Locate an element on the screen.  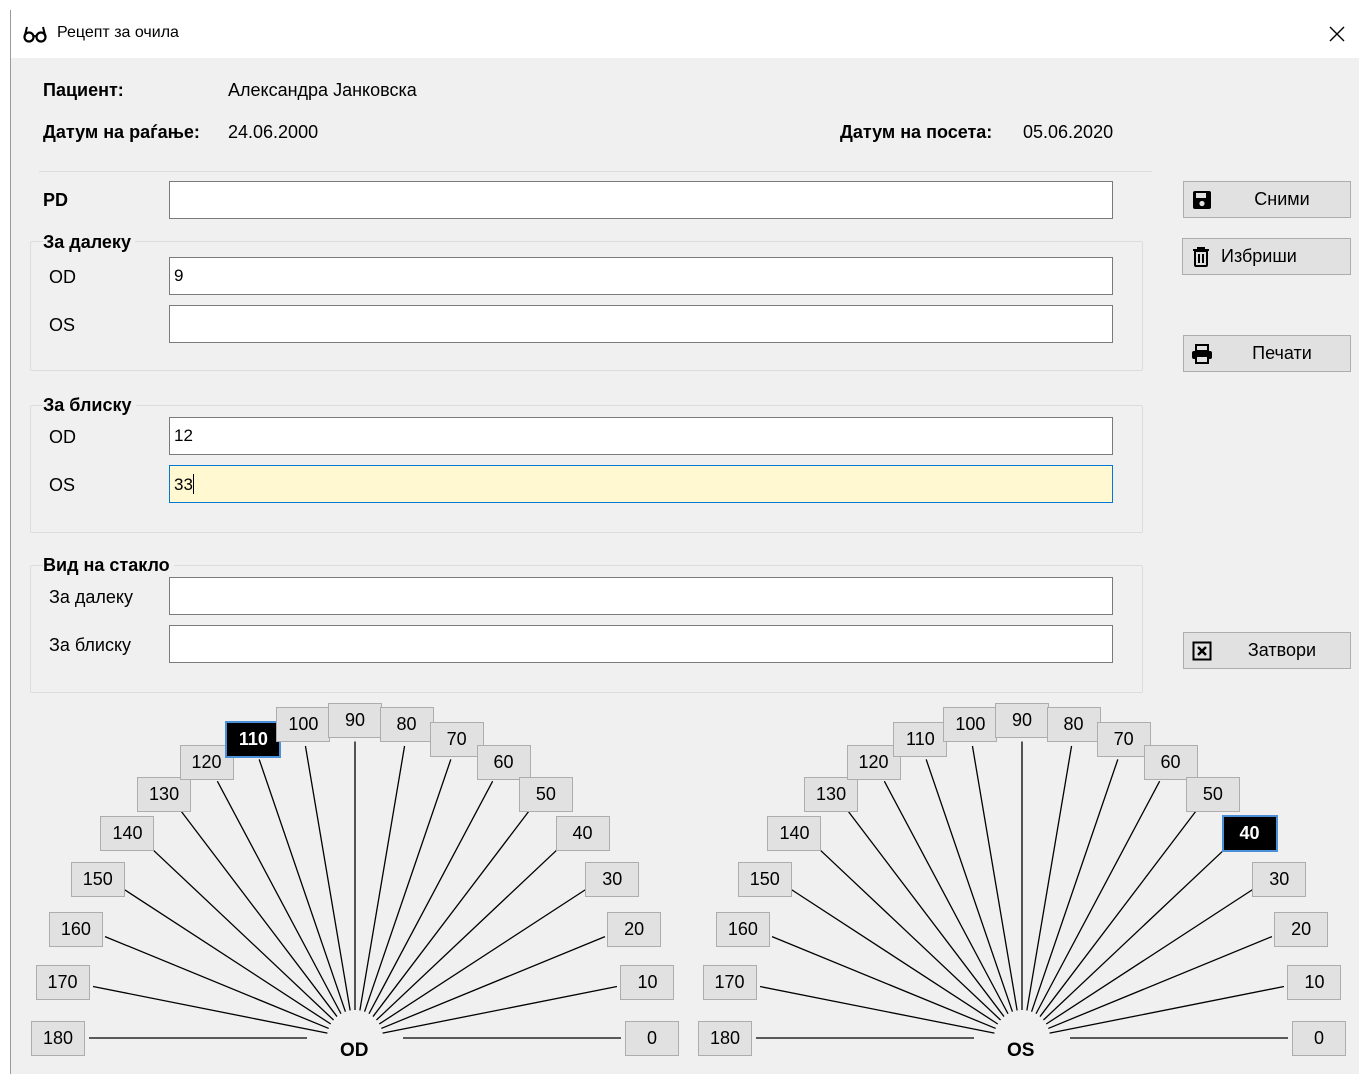
od-axis-110-button: 110 is located at coordinates (253, 739).